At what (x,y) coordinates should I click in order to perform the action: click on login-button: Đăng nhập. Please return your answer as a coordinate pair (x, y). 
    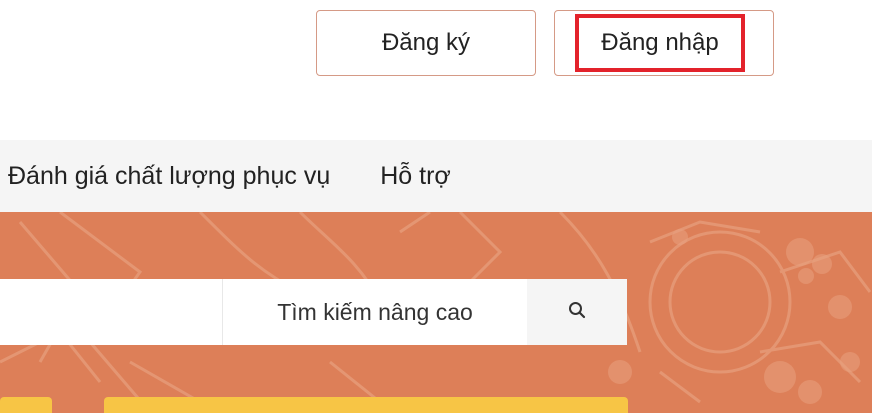
    Looking at the image, I should click on (664, 43).